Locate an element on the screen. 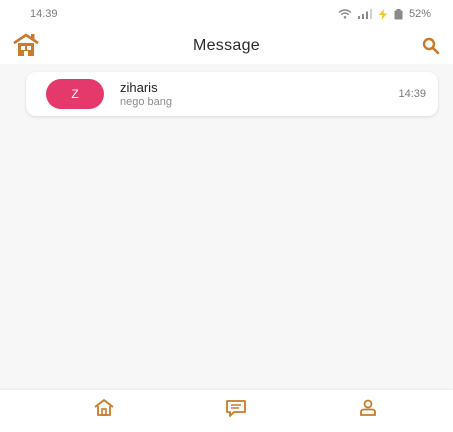  chat-time: 14:39 is located at coordinates (412, 94).